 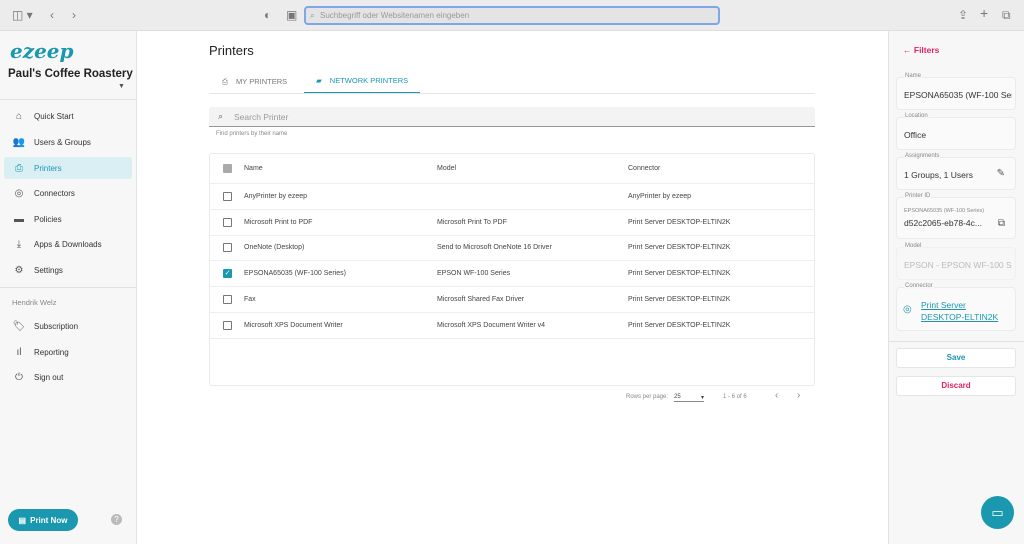 I want to click on discard-button: Discard, so click(x=956, y=386).